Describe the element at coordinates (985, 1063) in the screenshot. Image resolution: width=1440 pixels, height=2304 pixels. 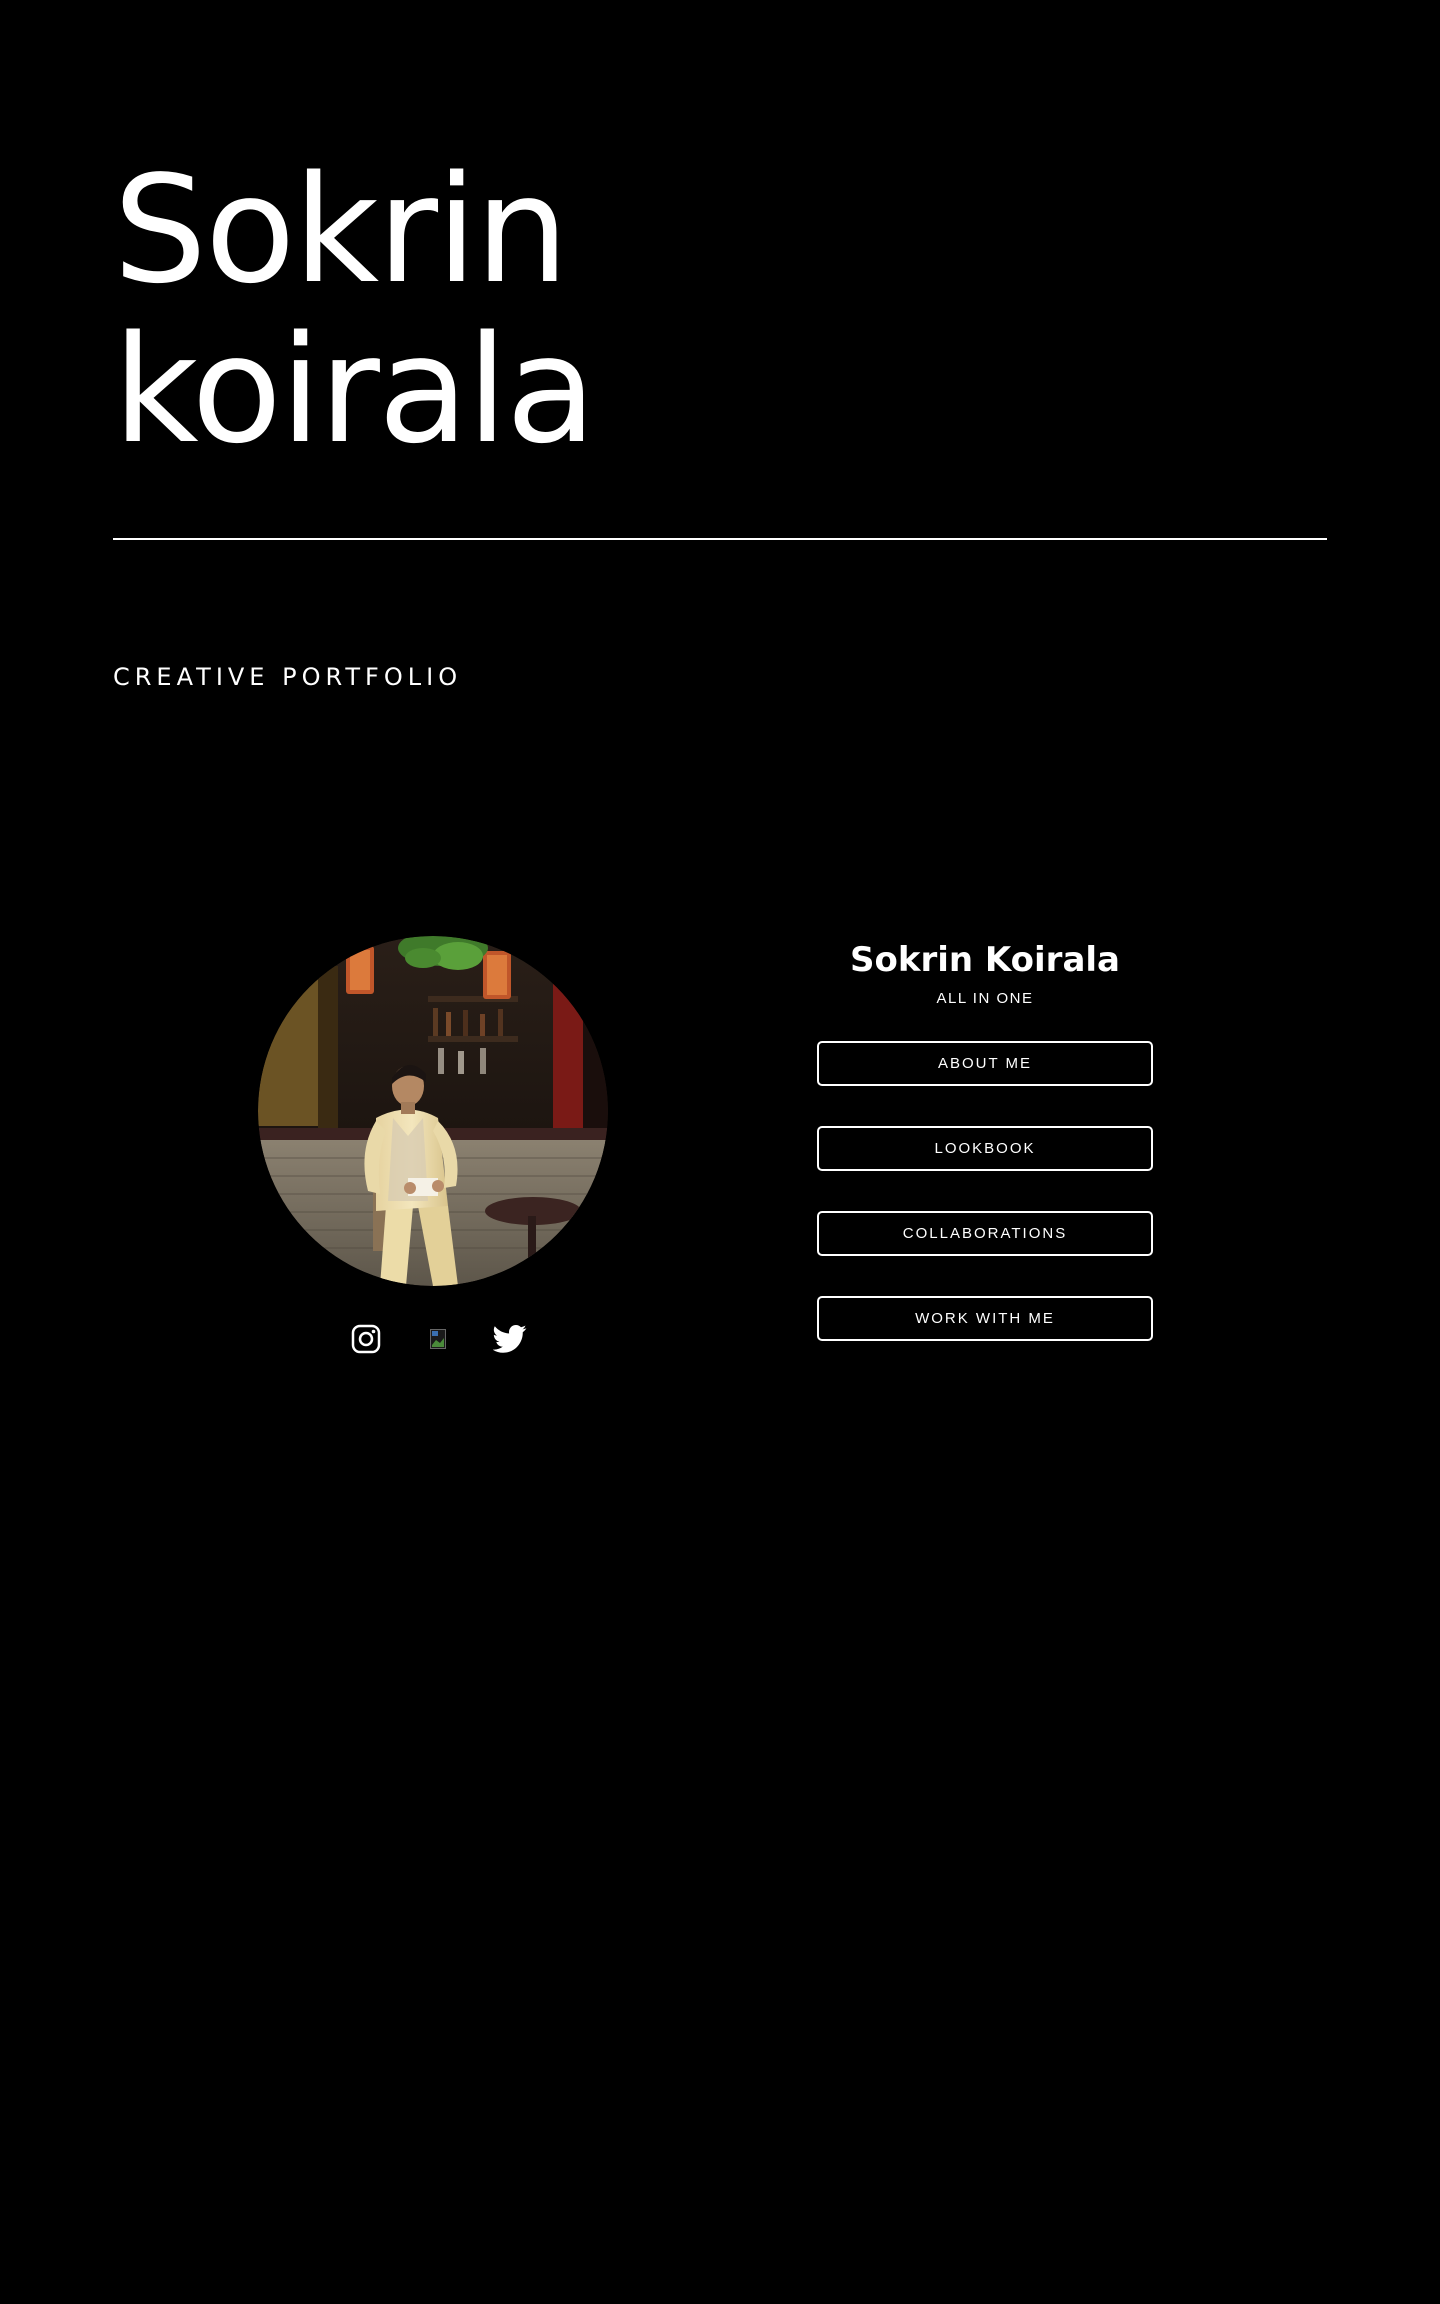
I see `about-me-button: ABOUT ME` at that location.